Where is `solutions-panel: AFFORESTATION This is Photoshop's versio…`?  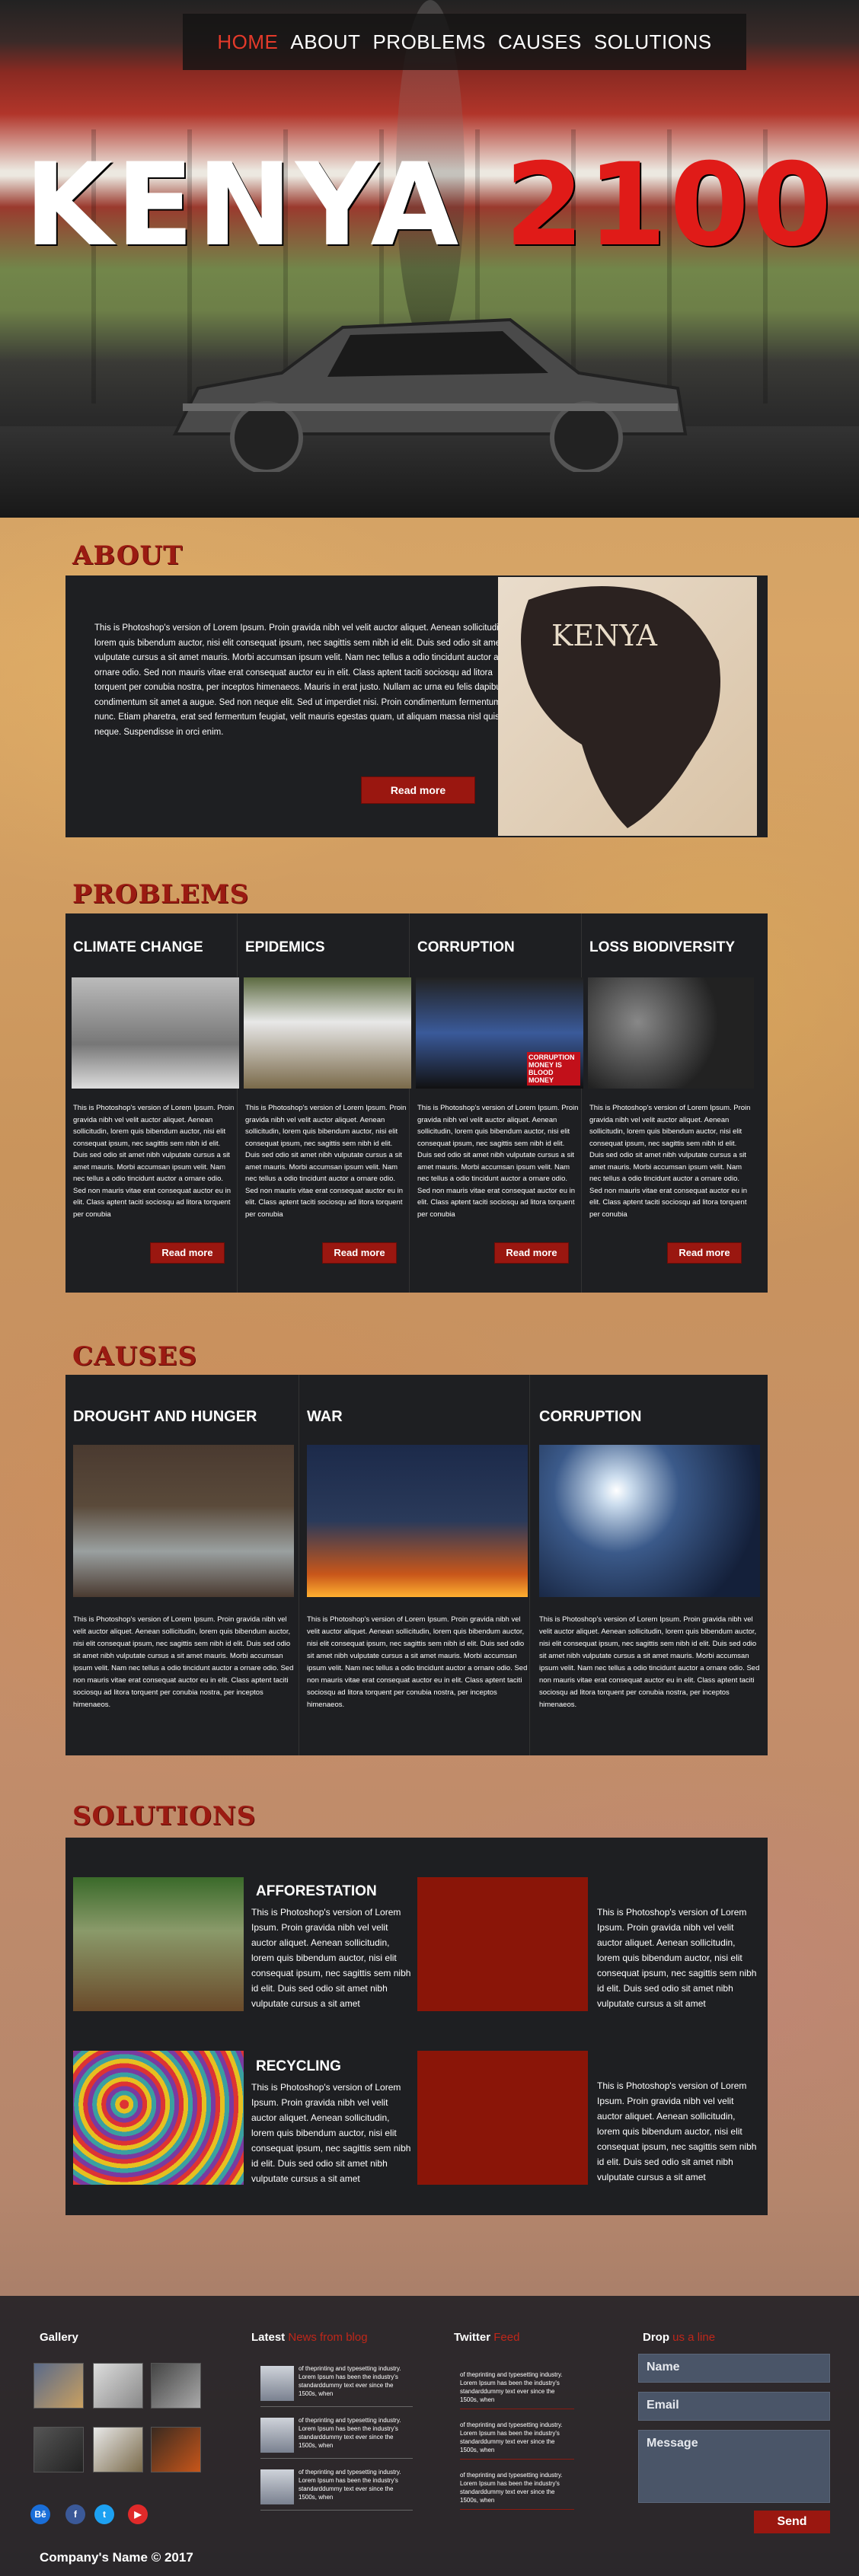
solutions-panel: AFFORESTATION This is Photoshop's versio… is located at coordinates (416, 2027).